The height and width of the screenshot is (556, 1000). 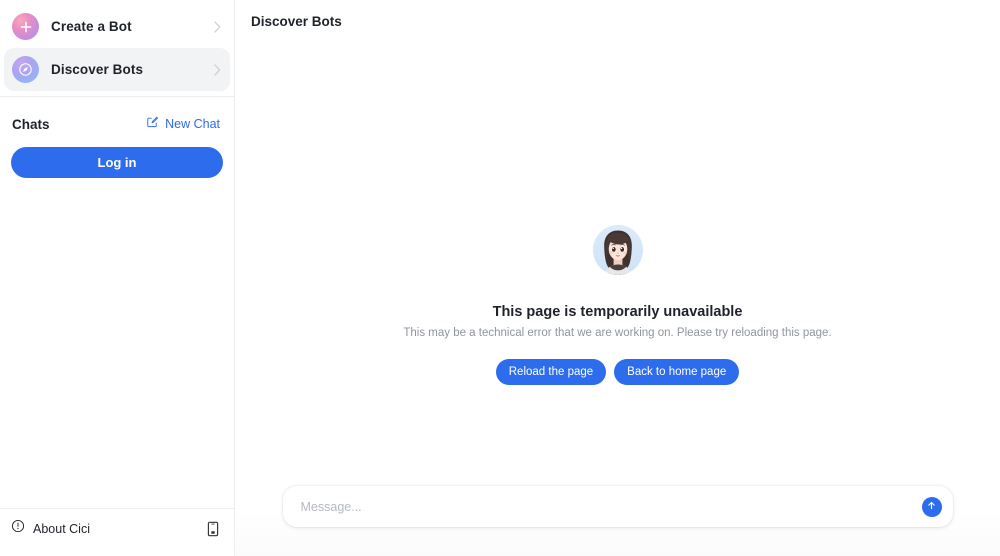 What do you see at coordinates (617, 21) in the screenshot?
I see `main-header: Discover Bots` at bounding box center [617, 21].